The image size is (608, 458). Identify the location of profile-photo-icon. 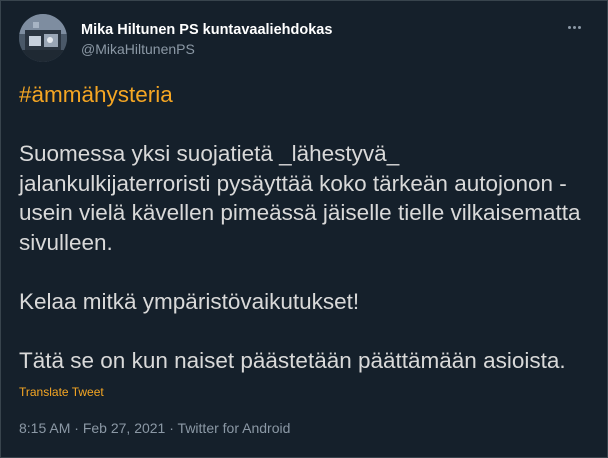
(43, 38).